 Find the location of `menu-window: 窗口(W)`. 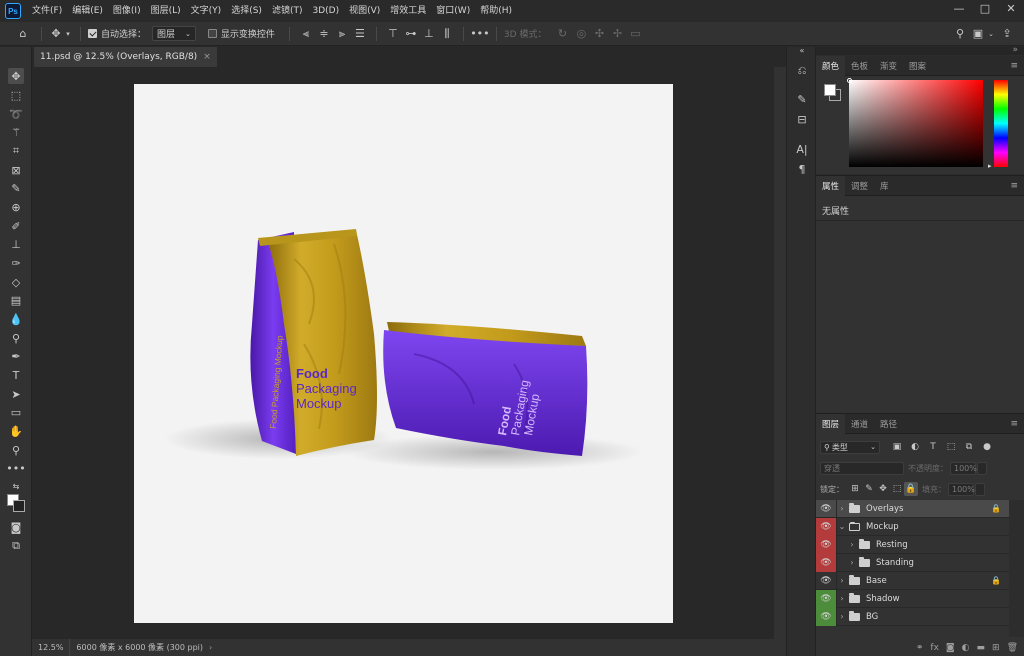

menu-window: 窗口(W) is located at coordinates (453, 11).